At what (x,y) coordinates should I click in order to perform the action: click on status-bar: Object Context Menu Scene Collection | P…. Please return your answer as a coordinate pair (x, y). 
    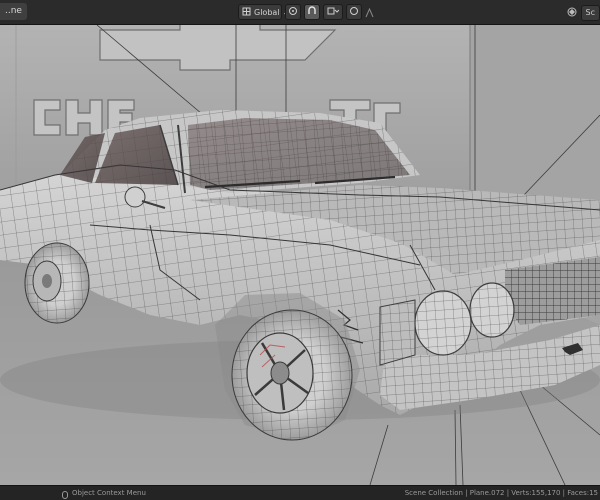
    Looking at the image, I should click on (300, 492).